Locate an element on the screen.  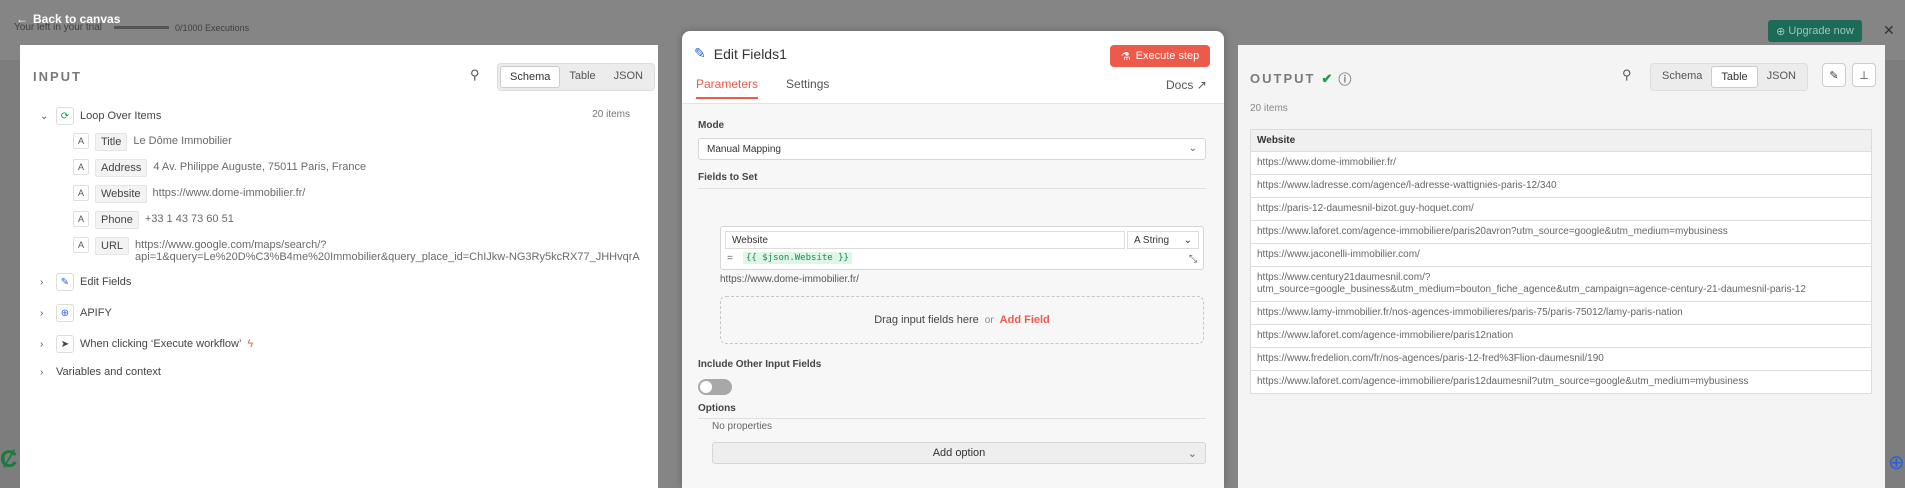
field-key: Website is located at coordinates (121, 194).